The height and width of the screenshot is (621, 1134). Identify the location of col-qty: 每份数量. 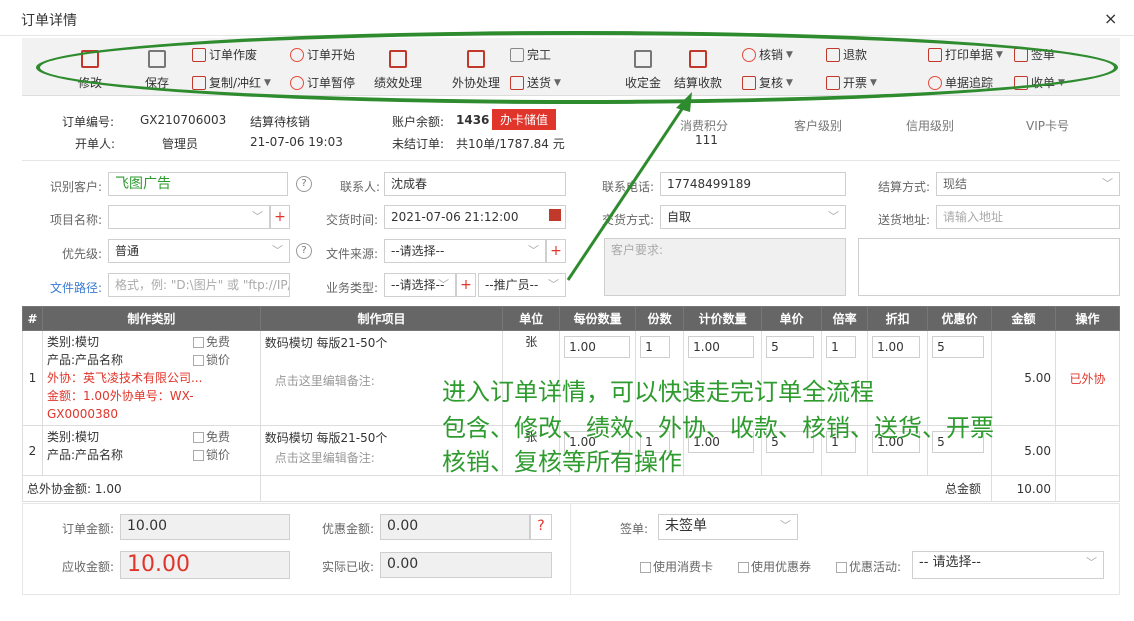
(598, 318).